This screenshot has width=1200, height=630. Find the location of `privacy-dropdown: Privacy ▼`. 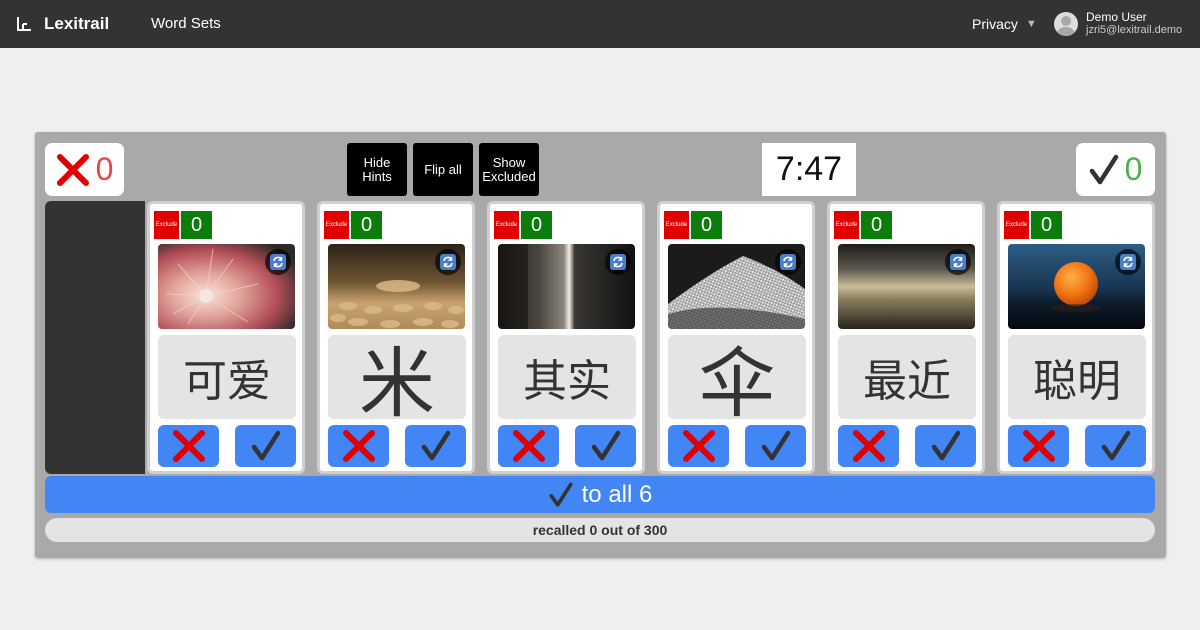

privacy-dropdown: Privacy ▼ is located at coordinates (1004, 24).